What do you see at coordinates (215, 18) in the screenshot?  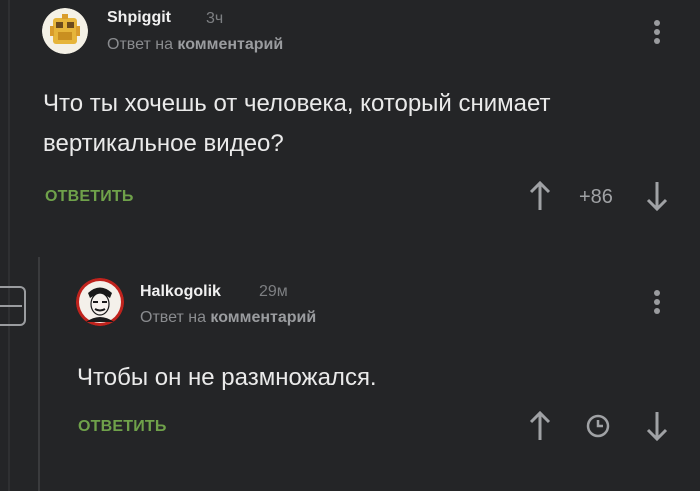 I see `comment-time: 3ч` at bounding box center [215, 18].